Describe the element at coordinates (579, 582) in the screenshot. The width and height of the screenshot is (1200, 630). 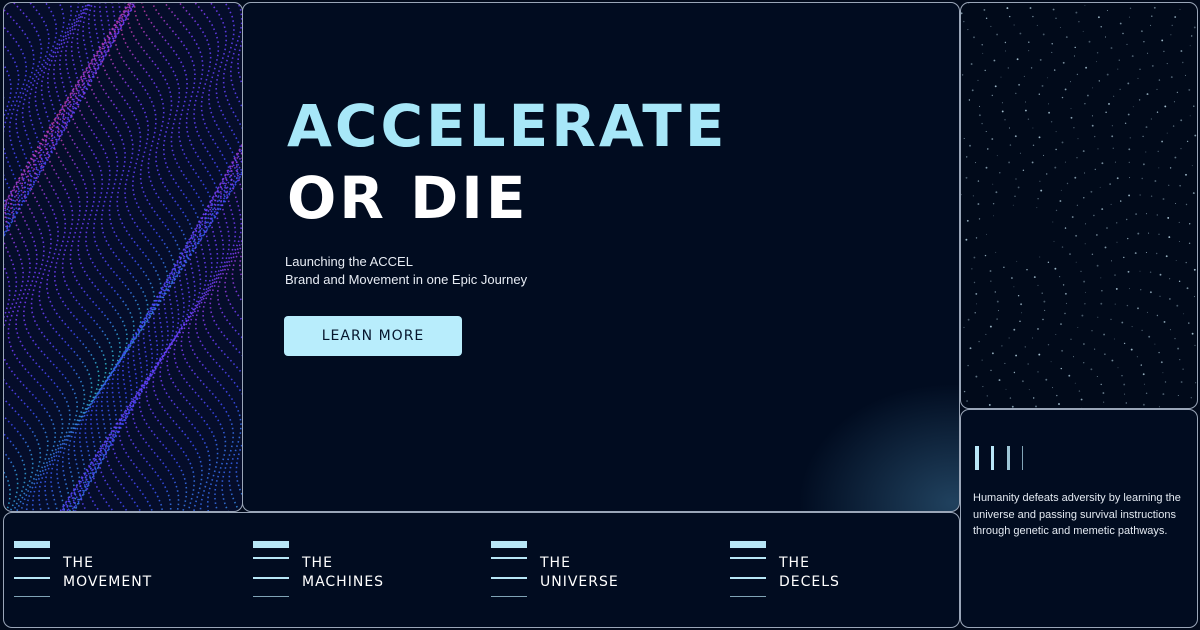
I see `nav-label-line-2: UNIVERSE` at that location.